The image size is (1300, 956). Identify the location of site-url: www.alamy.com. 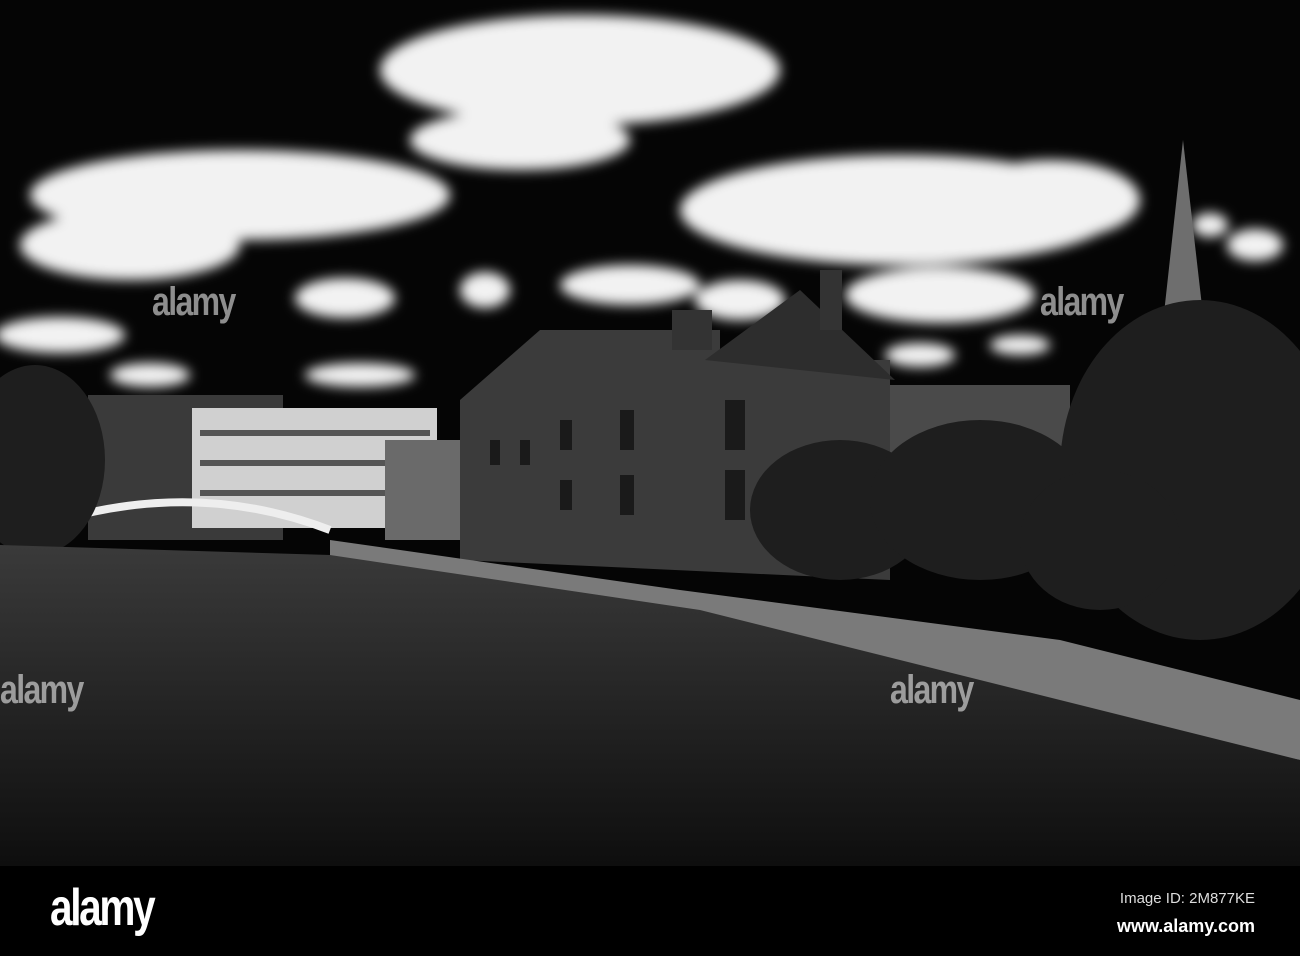
(1185, 926).